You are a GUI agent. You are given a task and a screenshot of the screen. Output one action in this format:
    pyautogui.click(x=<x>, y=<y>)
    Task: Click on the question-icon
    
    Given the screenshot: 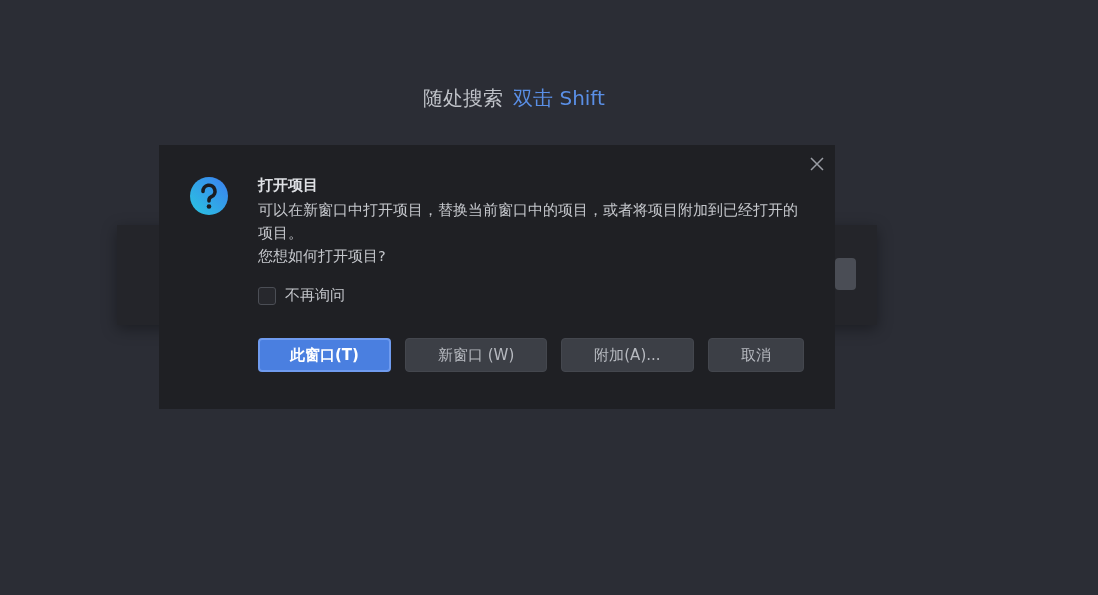 What is the action you would take?
    pyautogui.click(x=209, y=196)
    